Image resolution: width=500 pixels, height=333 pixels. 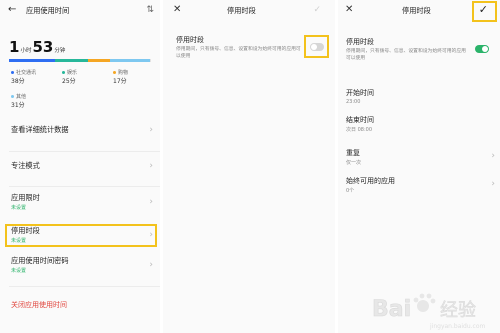 What do you see at coordinates (419, 185) in the screenshot?
I see `always-allowed-apps-row: 始终可用的应用 0个 ›` at bounding box center [419, 185].